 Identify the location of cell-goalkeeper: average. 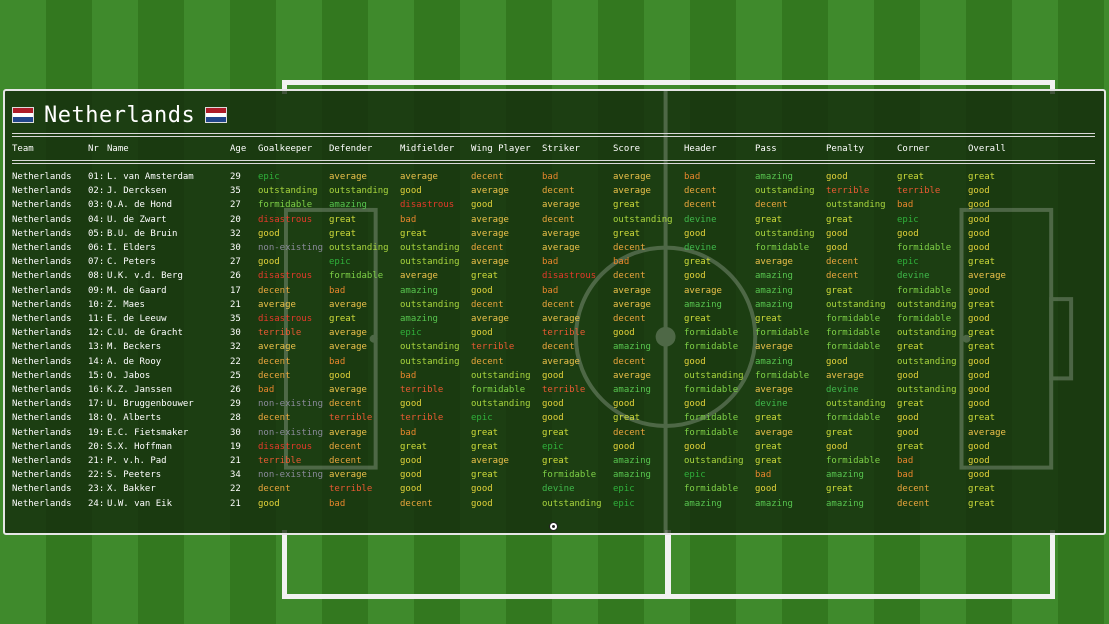
(277, 347).